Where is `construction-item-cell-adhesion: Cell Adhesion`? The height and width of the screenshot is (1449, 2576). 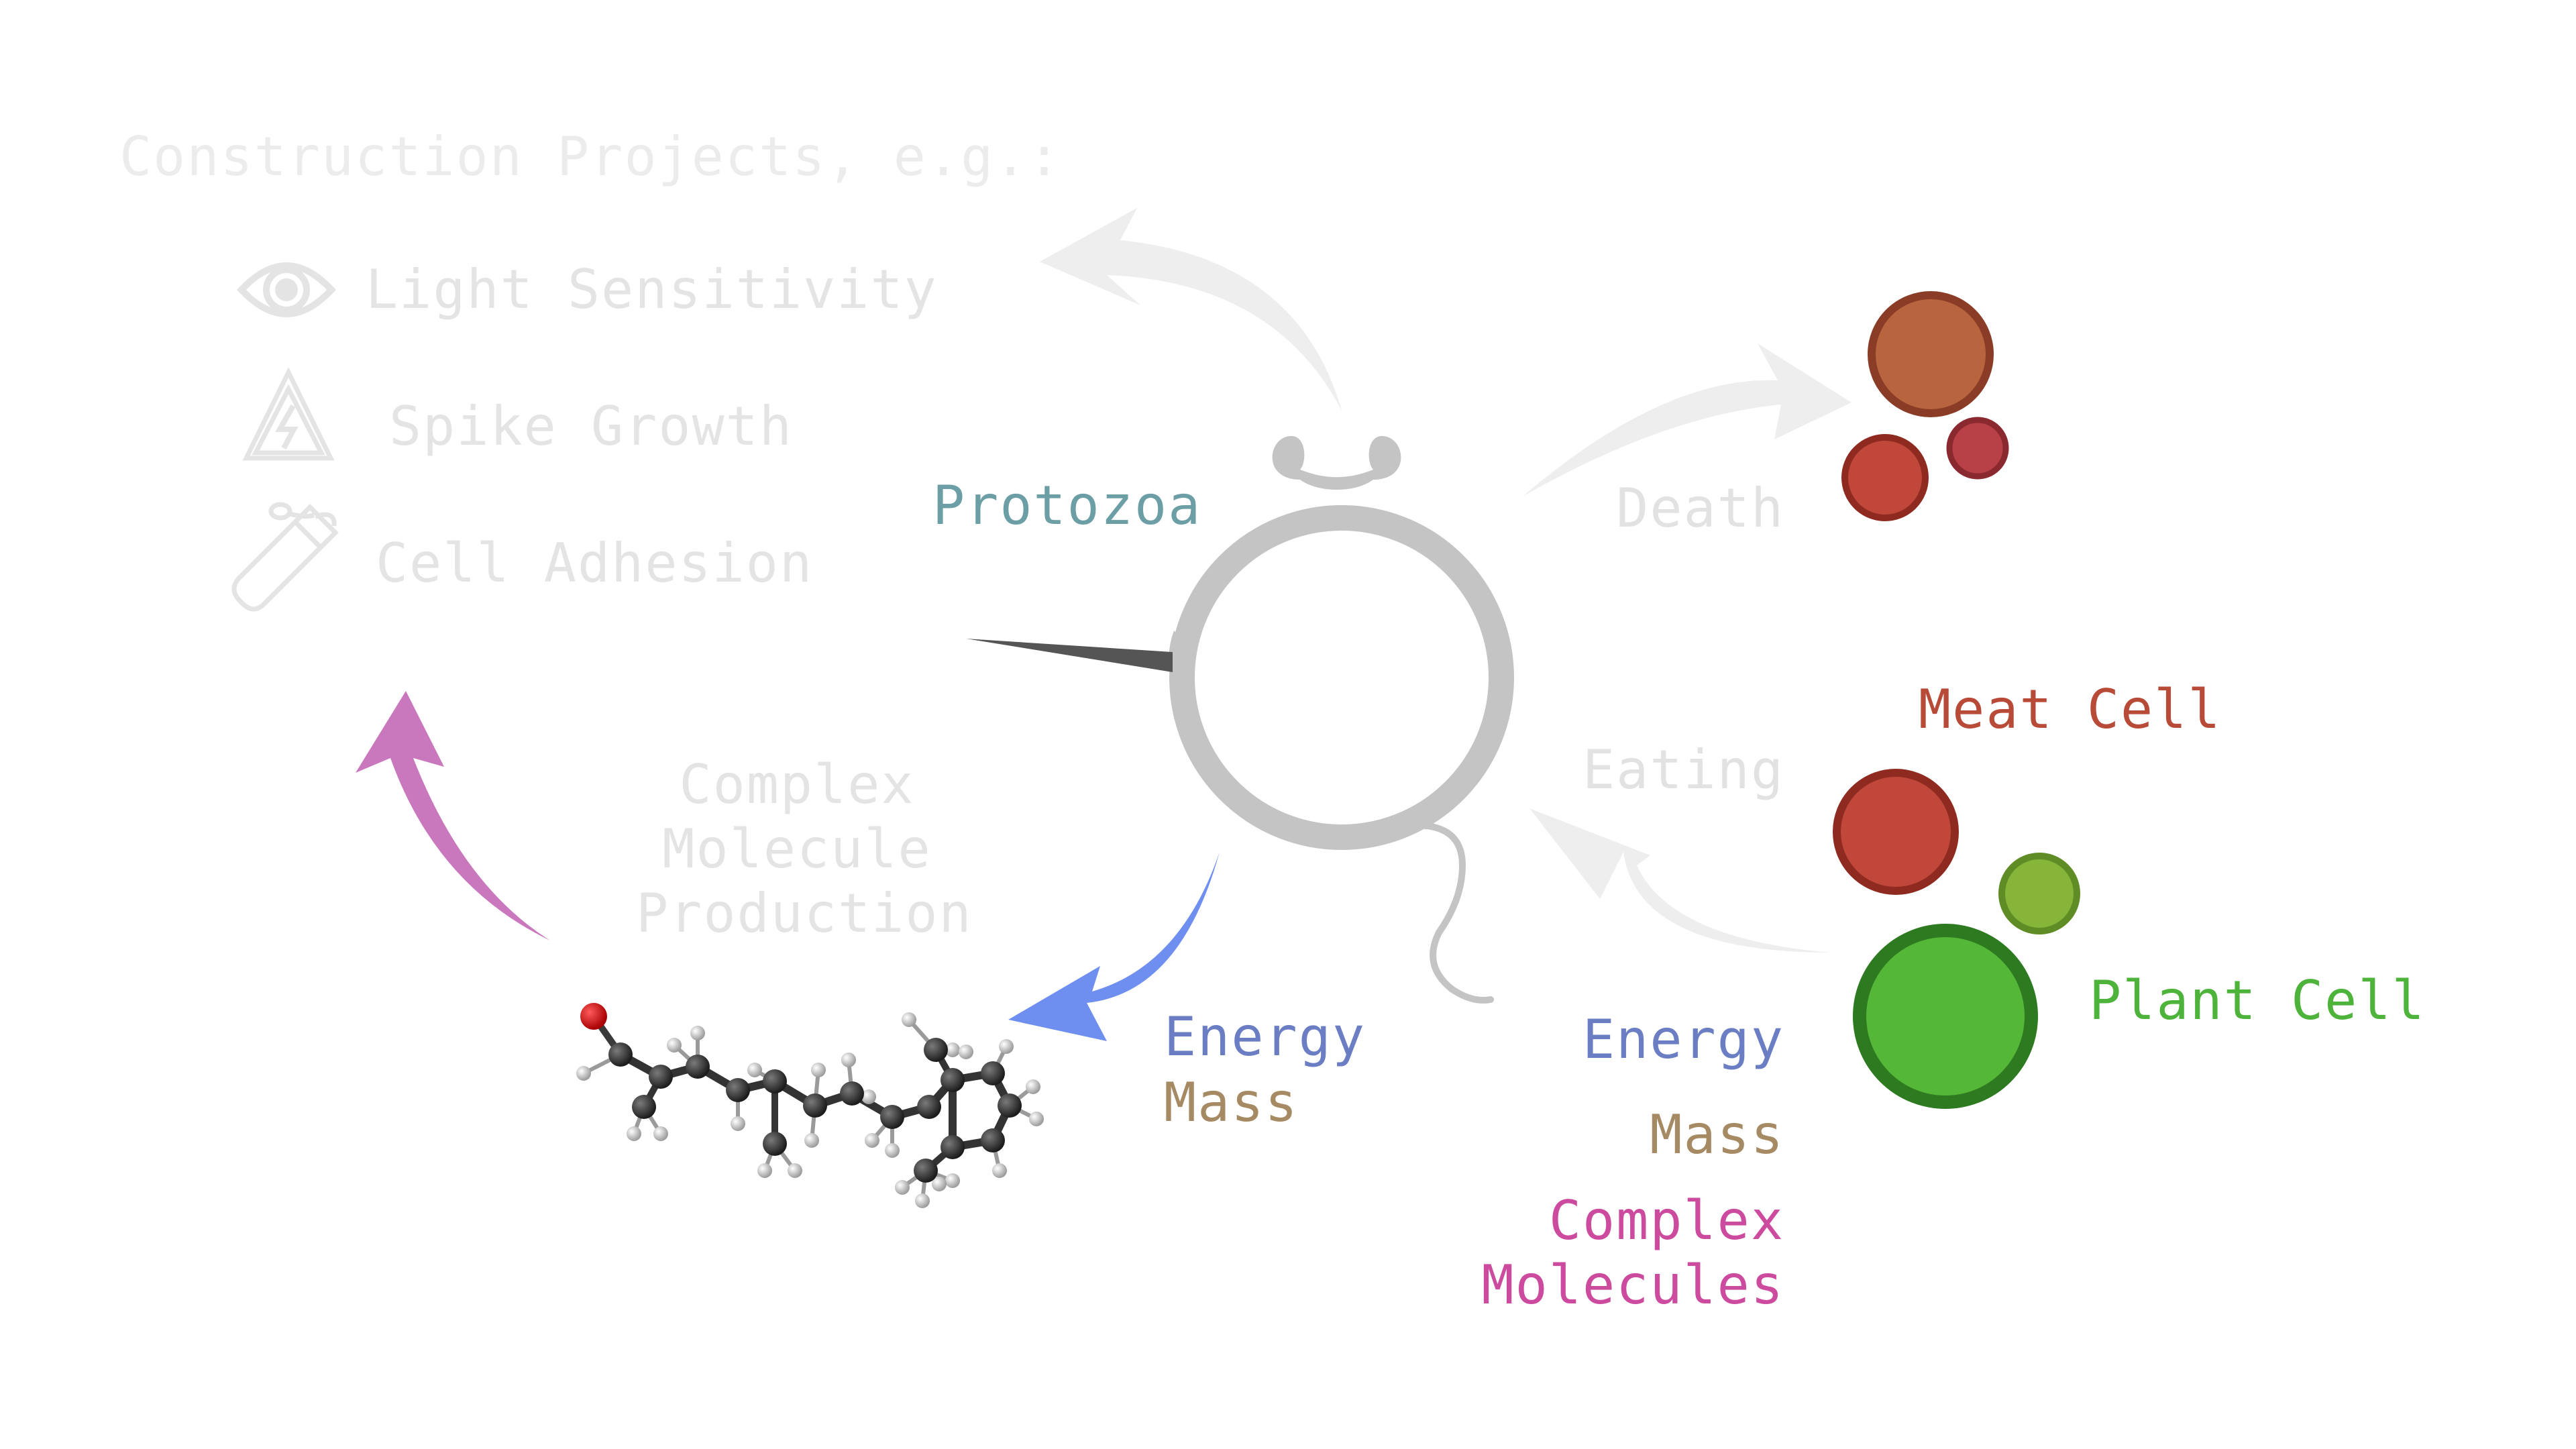
construction-item-cell-adhesion: Cell Adhesion is located at coordinates (595, 563).